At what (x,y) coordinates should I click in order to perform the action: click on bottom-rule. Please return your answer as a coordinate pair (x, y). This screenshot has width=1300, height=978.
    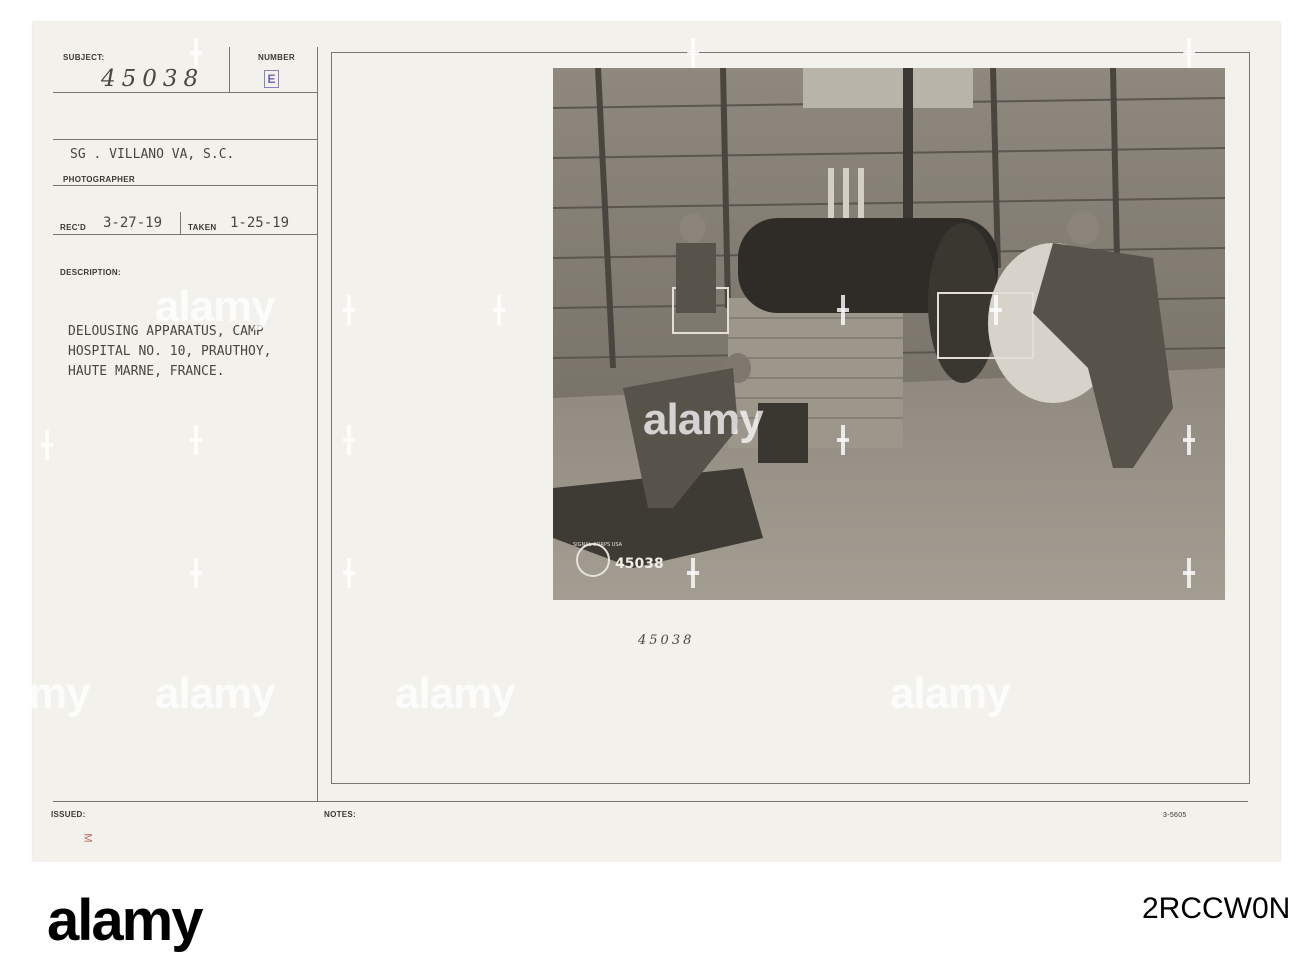
    Looking at the image, I should click on (650, 801).